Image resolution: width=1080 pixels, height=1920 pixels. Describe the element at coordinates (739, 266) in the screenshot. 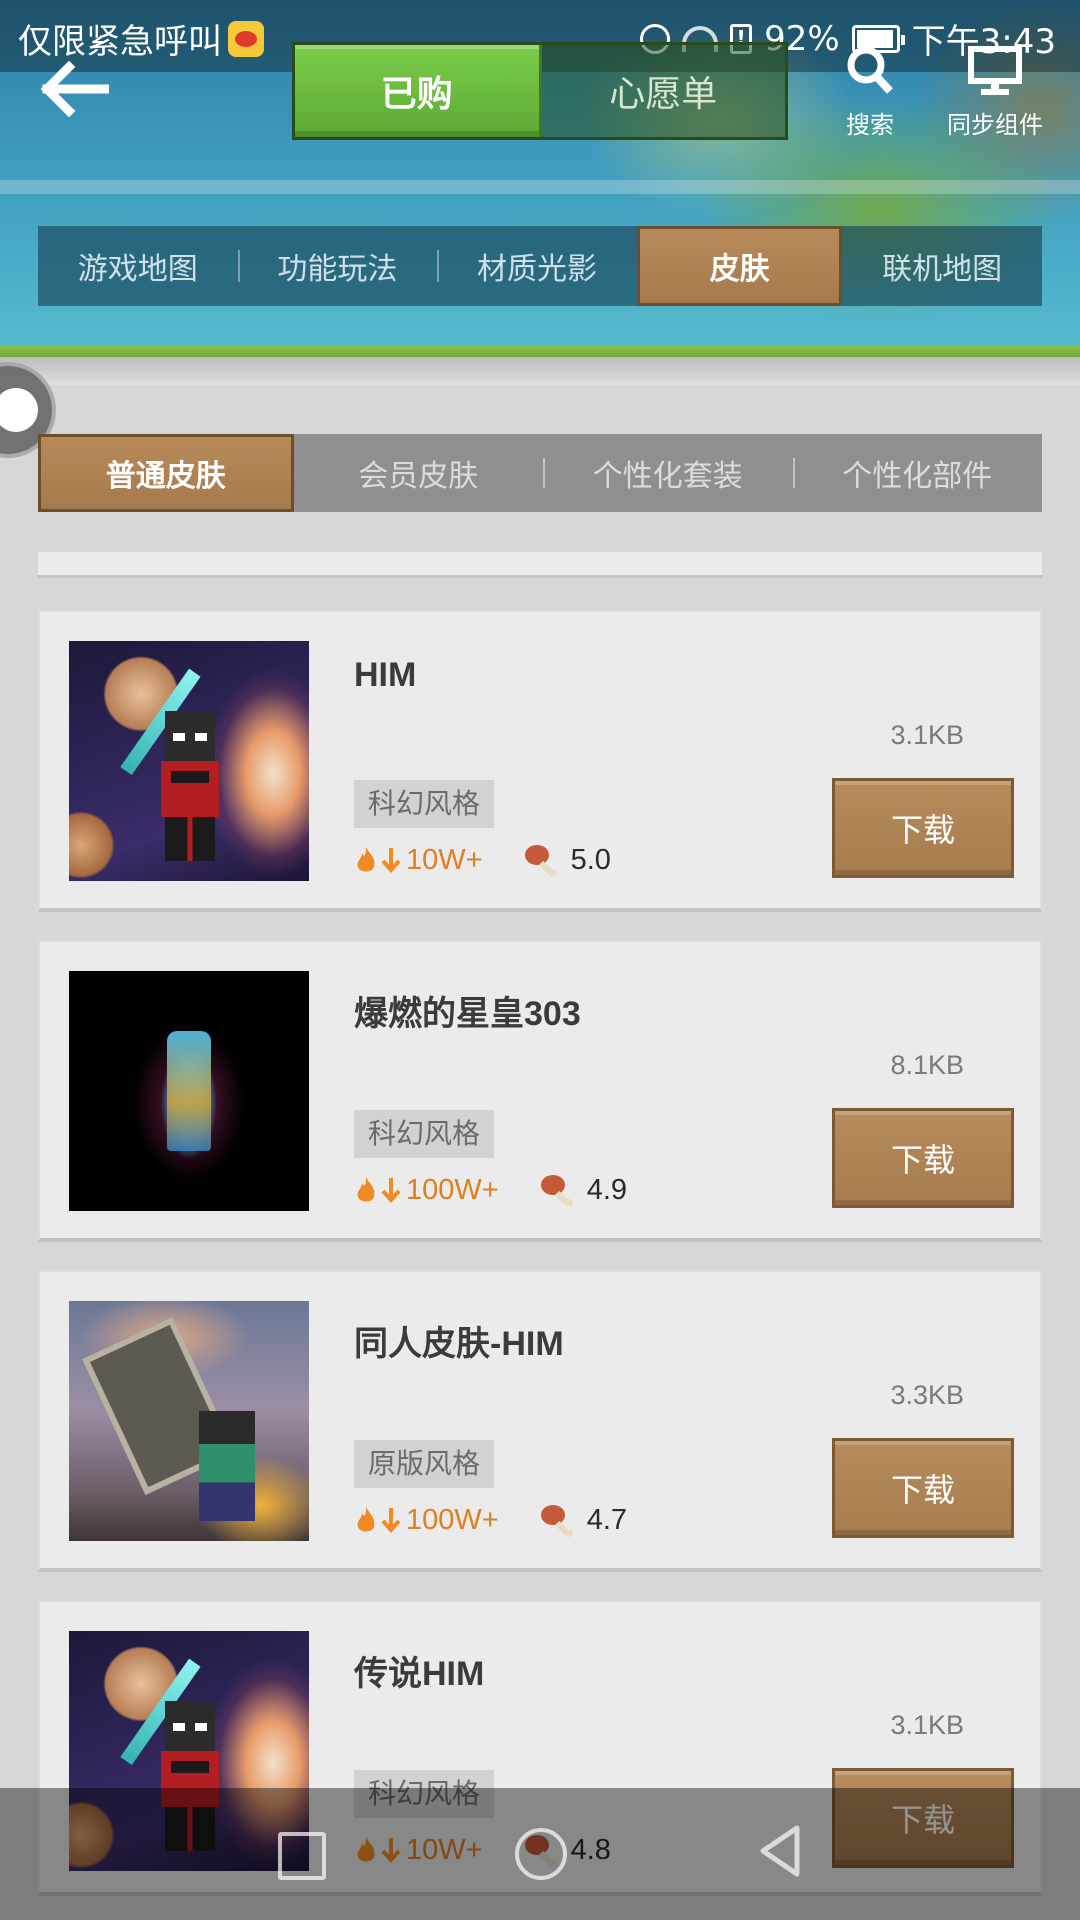

I see `tab-skins: 皮肤` at that location.